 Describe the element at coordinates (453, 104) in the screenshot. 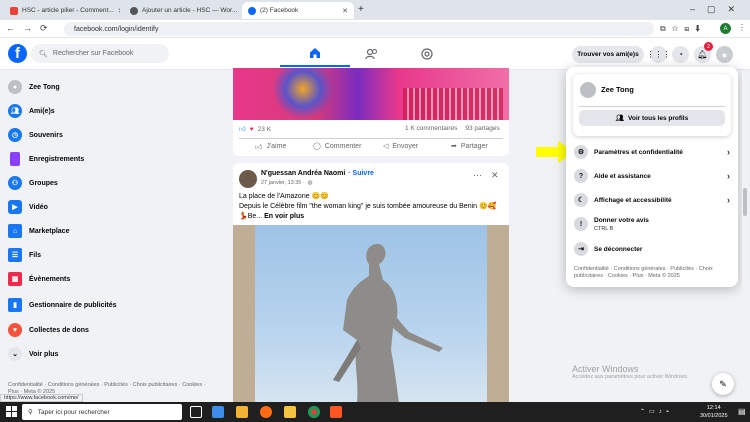

I see `post-image-pattern` at that location.